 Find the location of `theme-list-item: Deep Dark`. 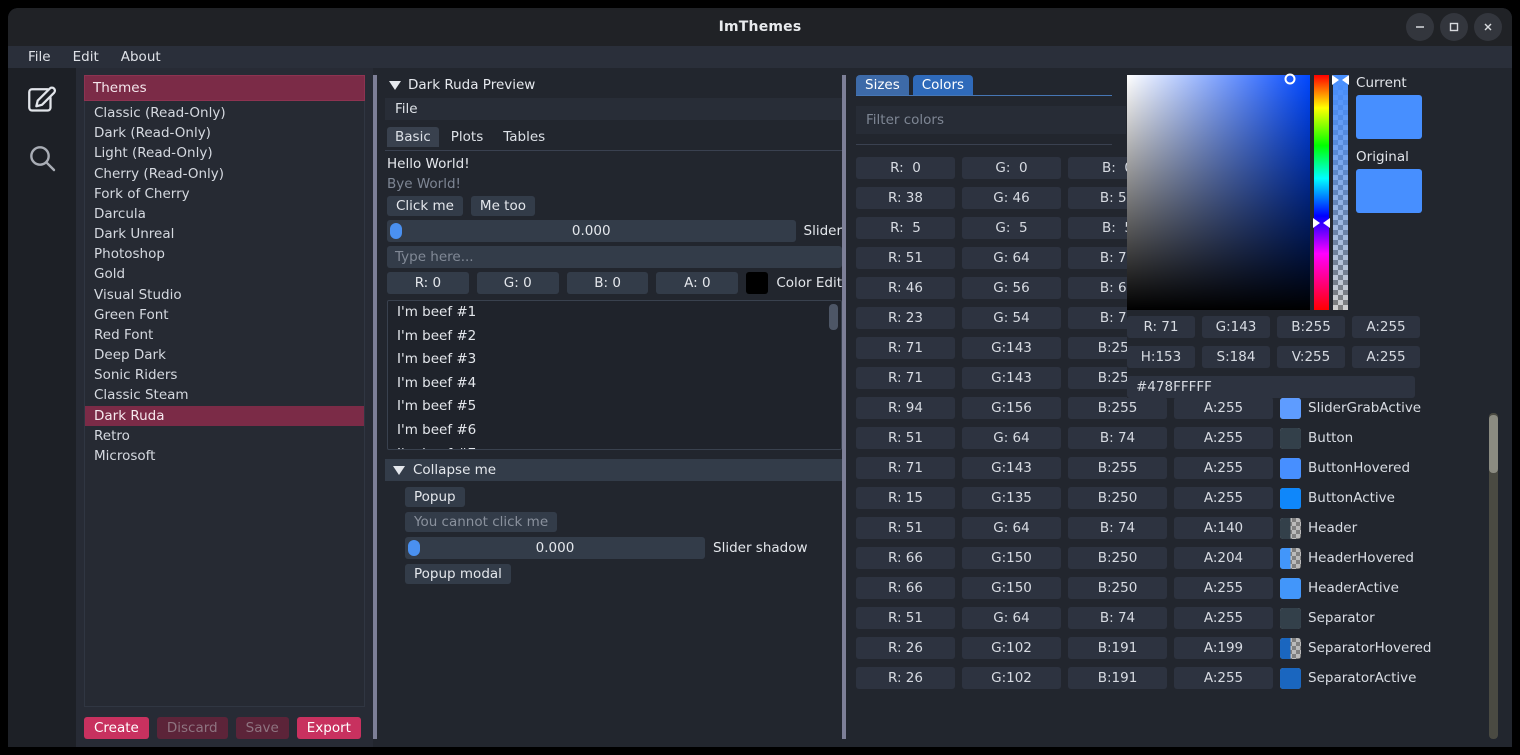

theme-list-item: Deep Dark is located at coordinates (224, 355).